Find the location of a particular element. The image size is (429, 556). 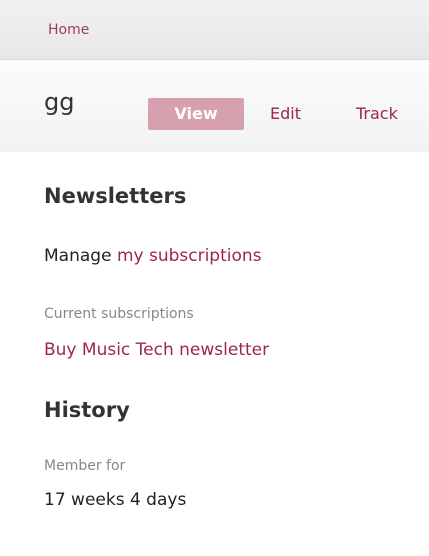

breadcrumb: Home is located at coordinates (214, 30).